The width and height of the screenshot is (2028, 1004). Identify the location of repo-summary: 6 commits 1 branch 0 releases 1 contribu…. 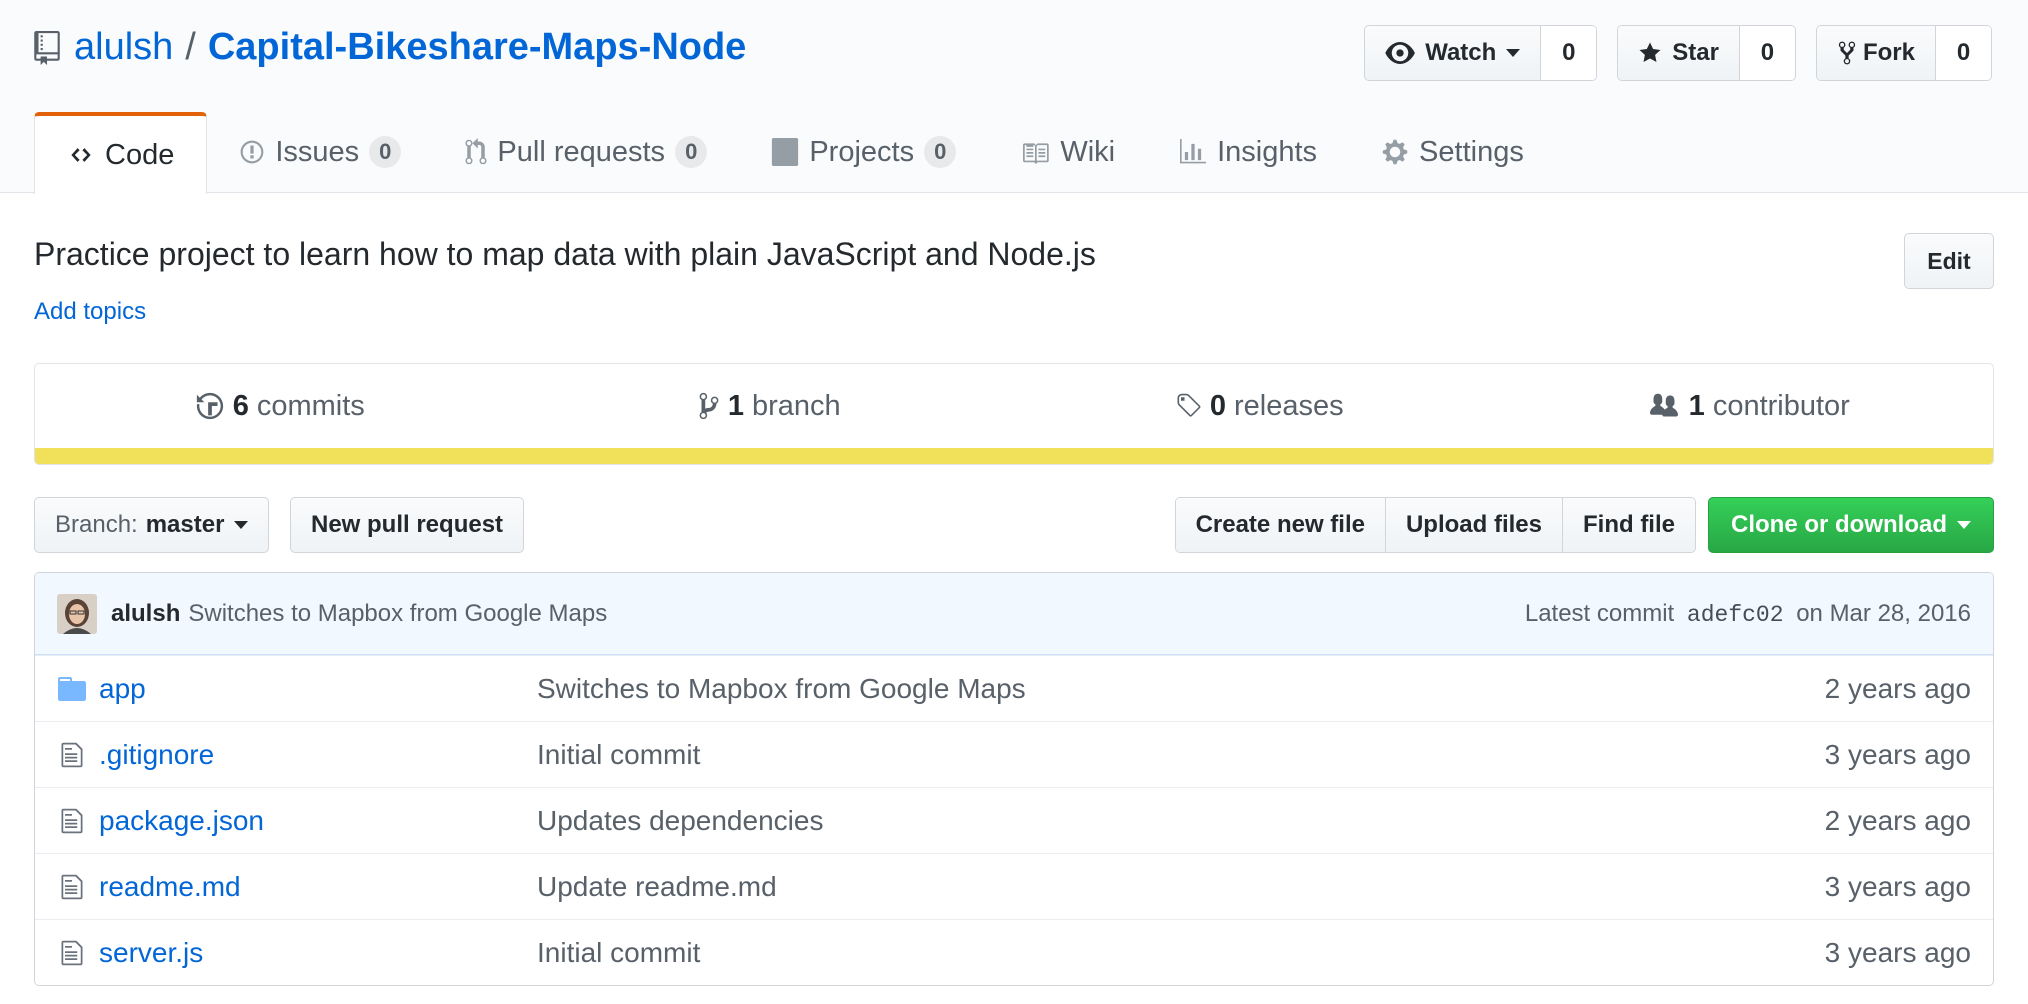
(1014, 414).